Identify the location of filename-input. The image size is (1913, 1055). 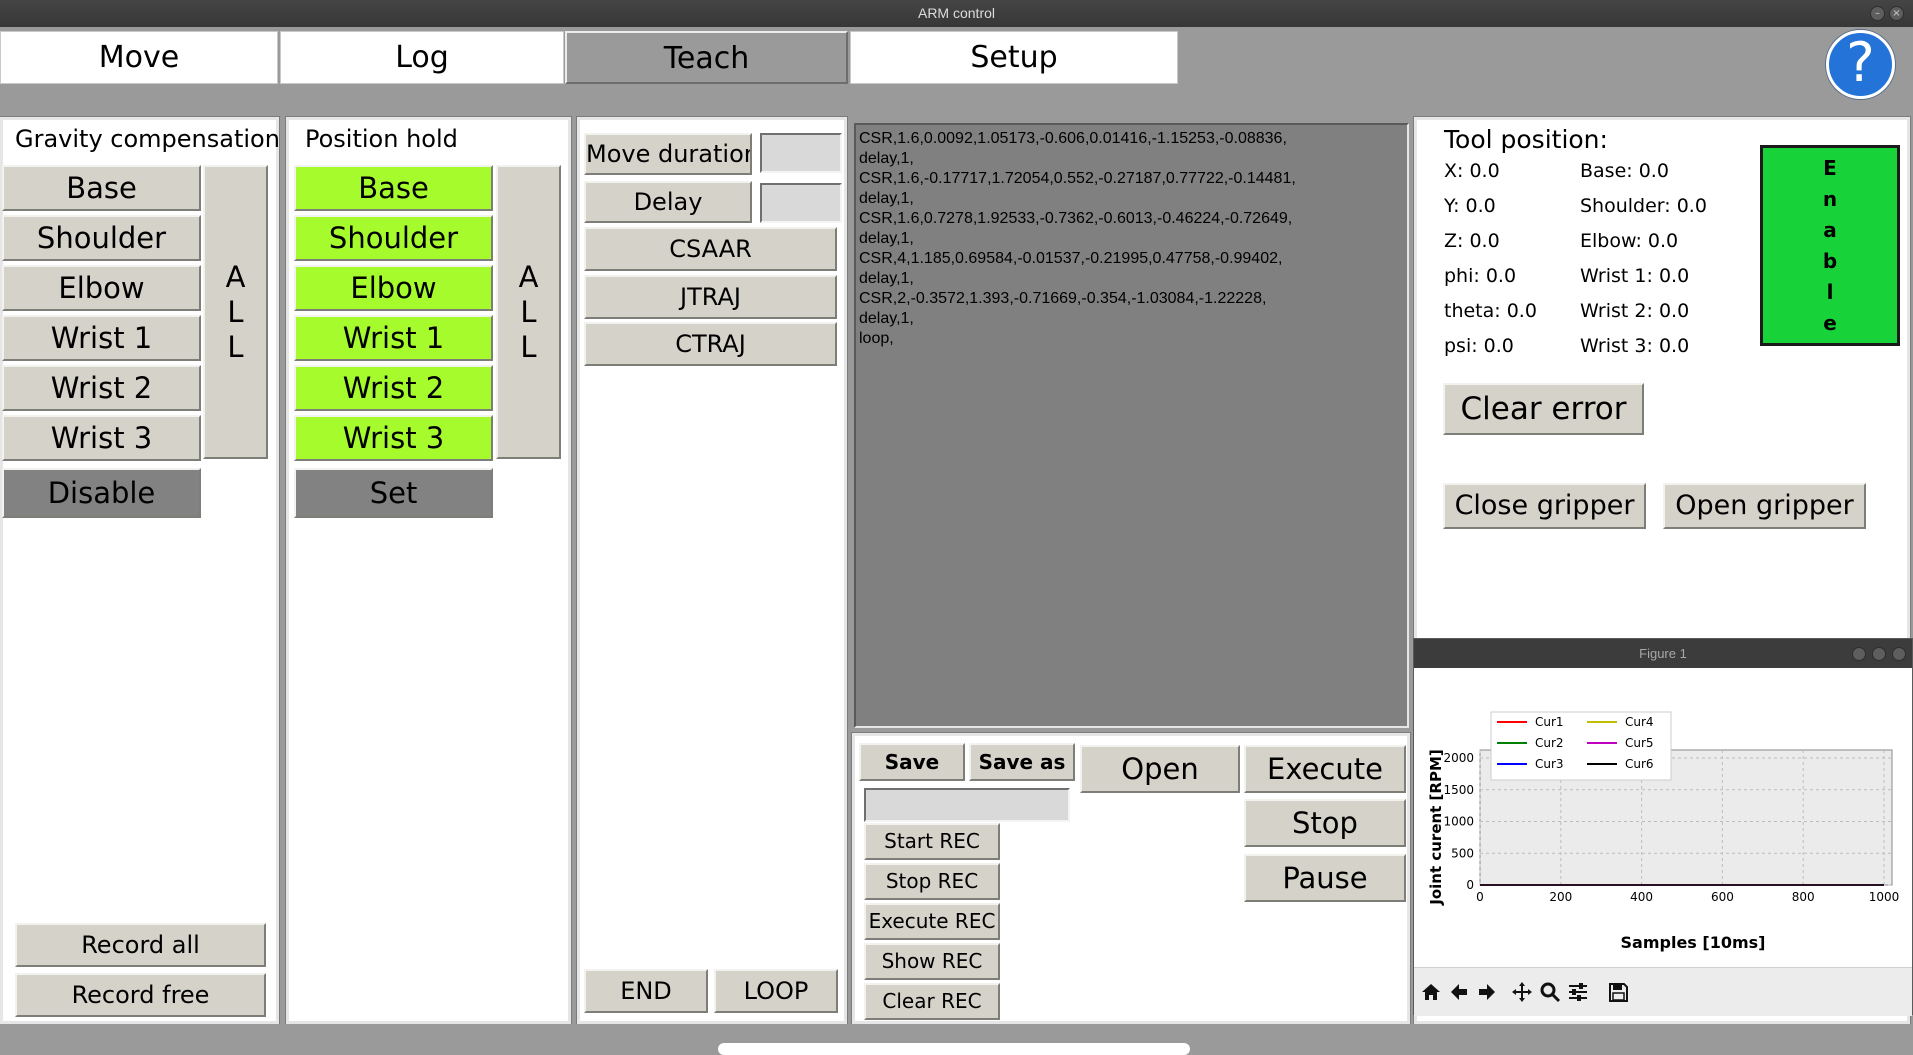
(967, 805).